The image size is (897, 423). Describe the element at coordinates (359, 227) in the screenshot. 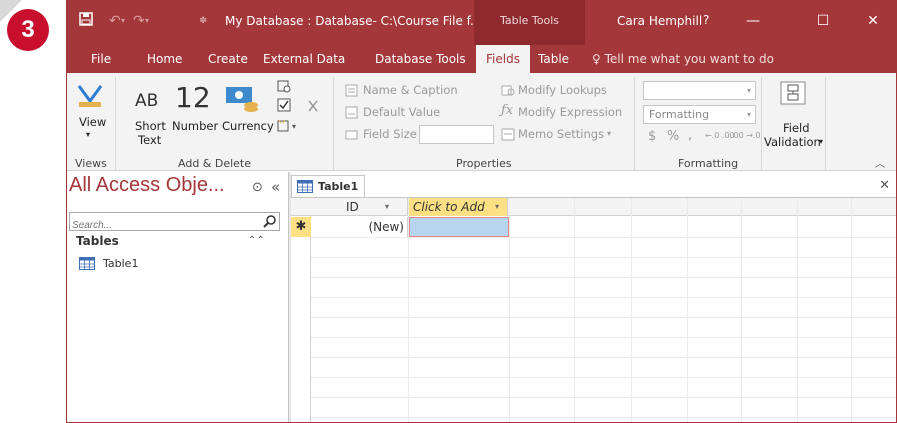

I see `new-record-id-cell: (New)` at that location.